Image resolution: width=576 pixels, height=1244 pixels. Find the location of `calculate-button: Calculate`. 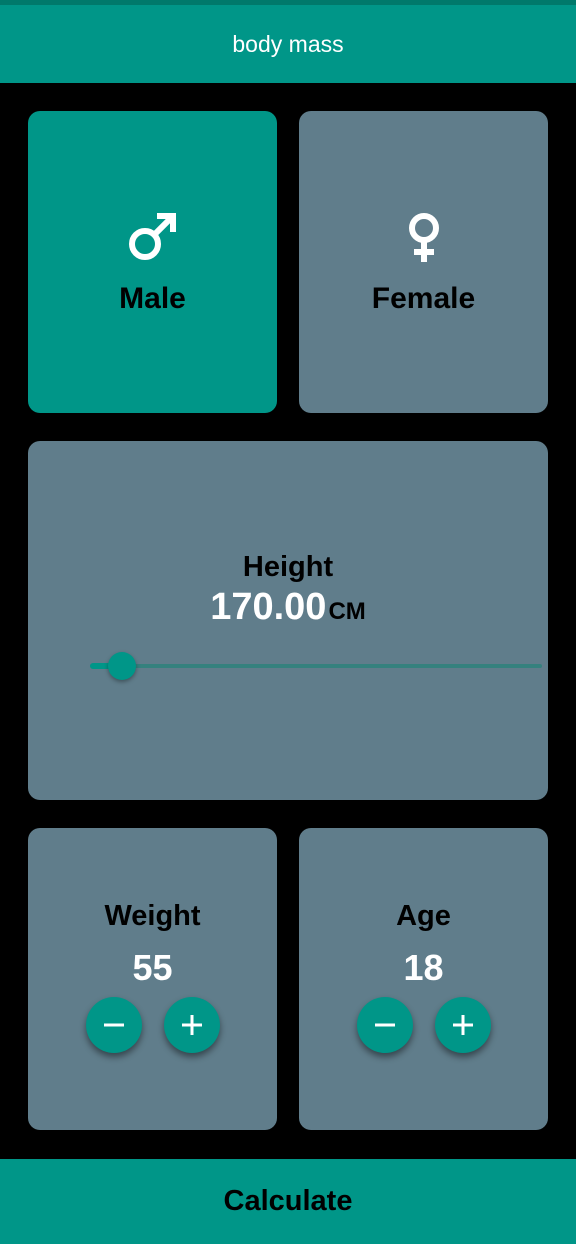

calculate-button: Calculate is located at coordinates (288, 1201).